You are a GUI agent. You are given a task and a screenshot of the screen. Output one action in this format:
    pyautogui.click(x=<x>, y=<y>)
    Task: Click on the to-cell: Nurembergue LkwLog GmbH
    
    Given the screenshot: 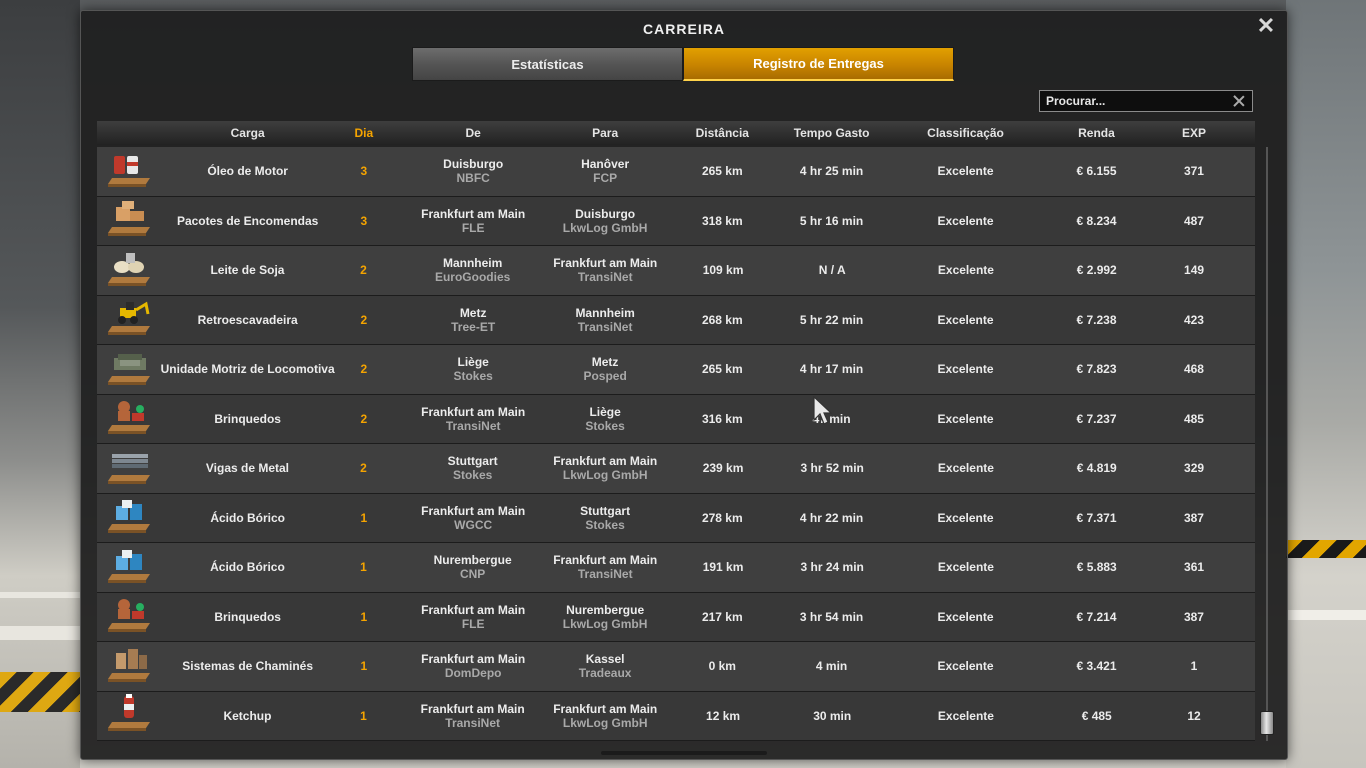 What is the action you would take?
    pyautogui.click(x=605, y=617)
    